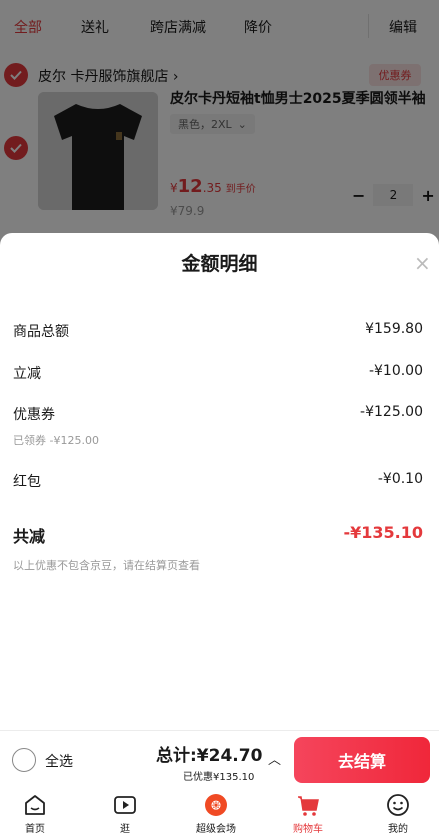 The image size is (439, 837). I want to click on bottom-tab-bar: 首页 逛 ❂ 超级会场 购物车 我的, so click(219, 812).